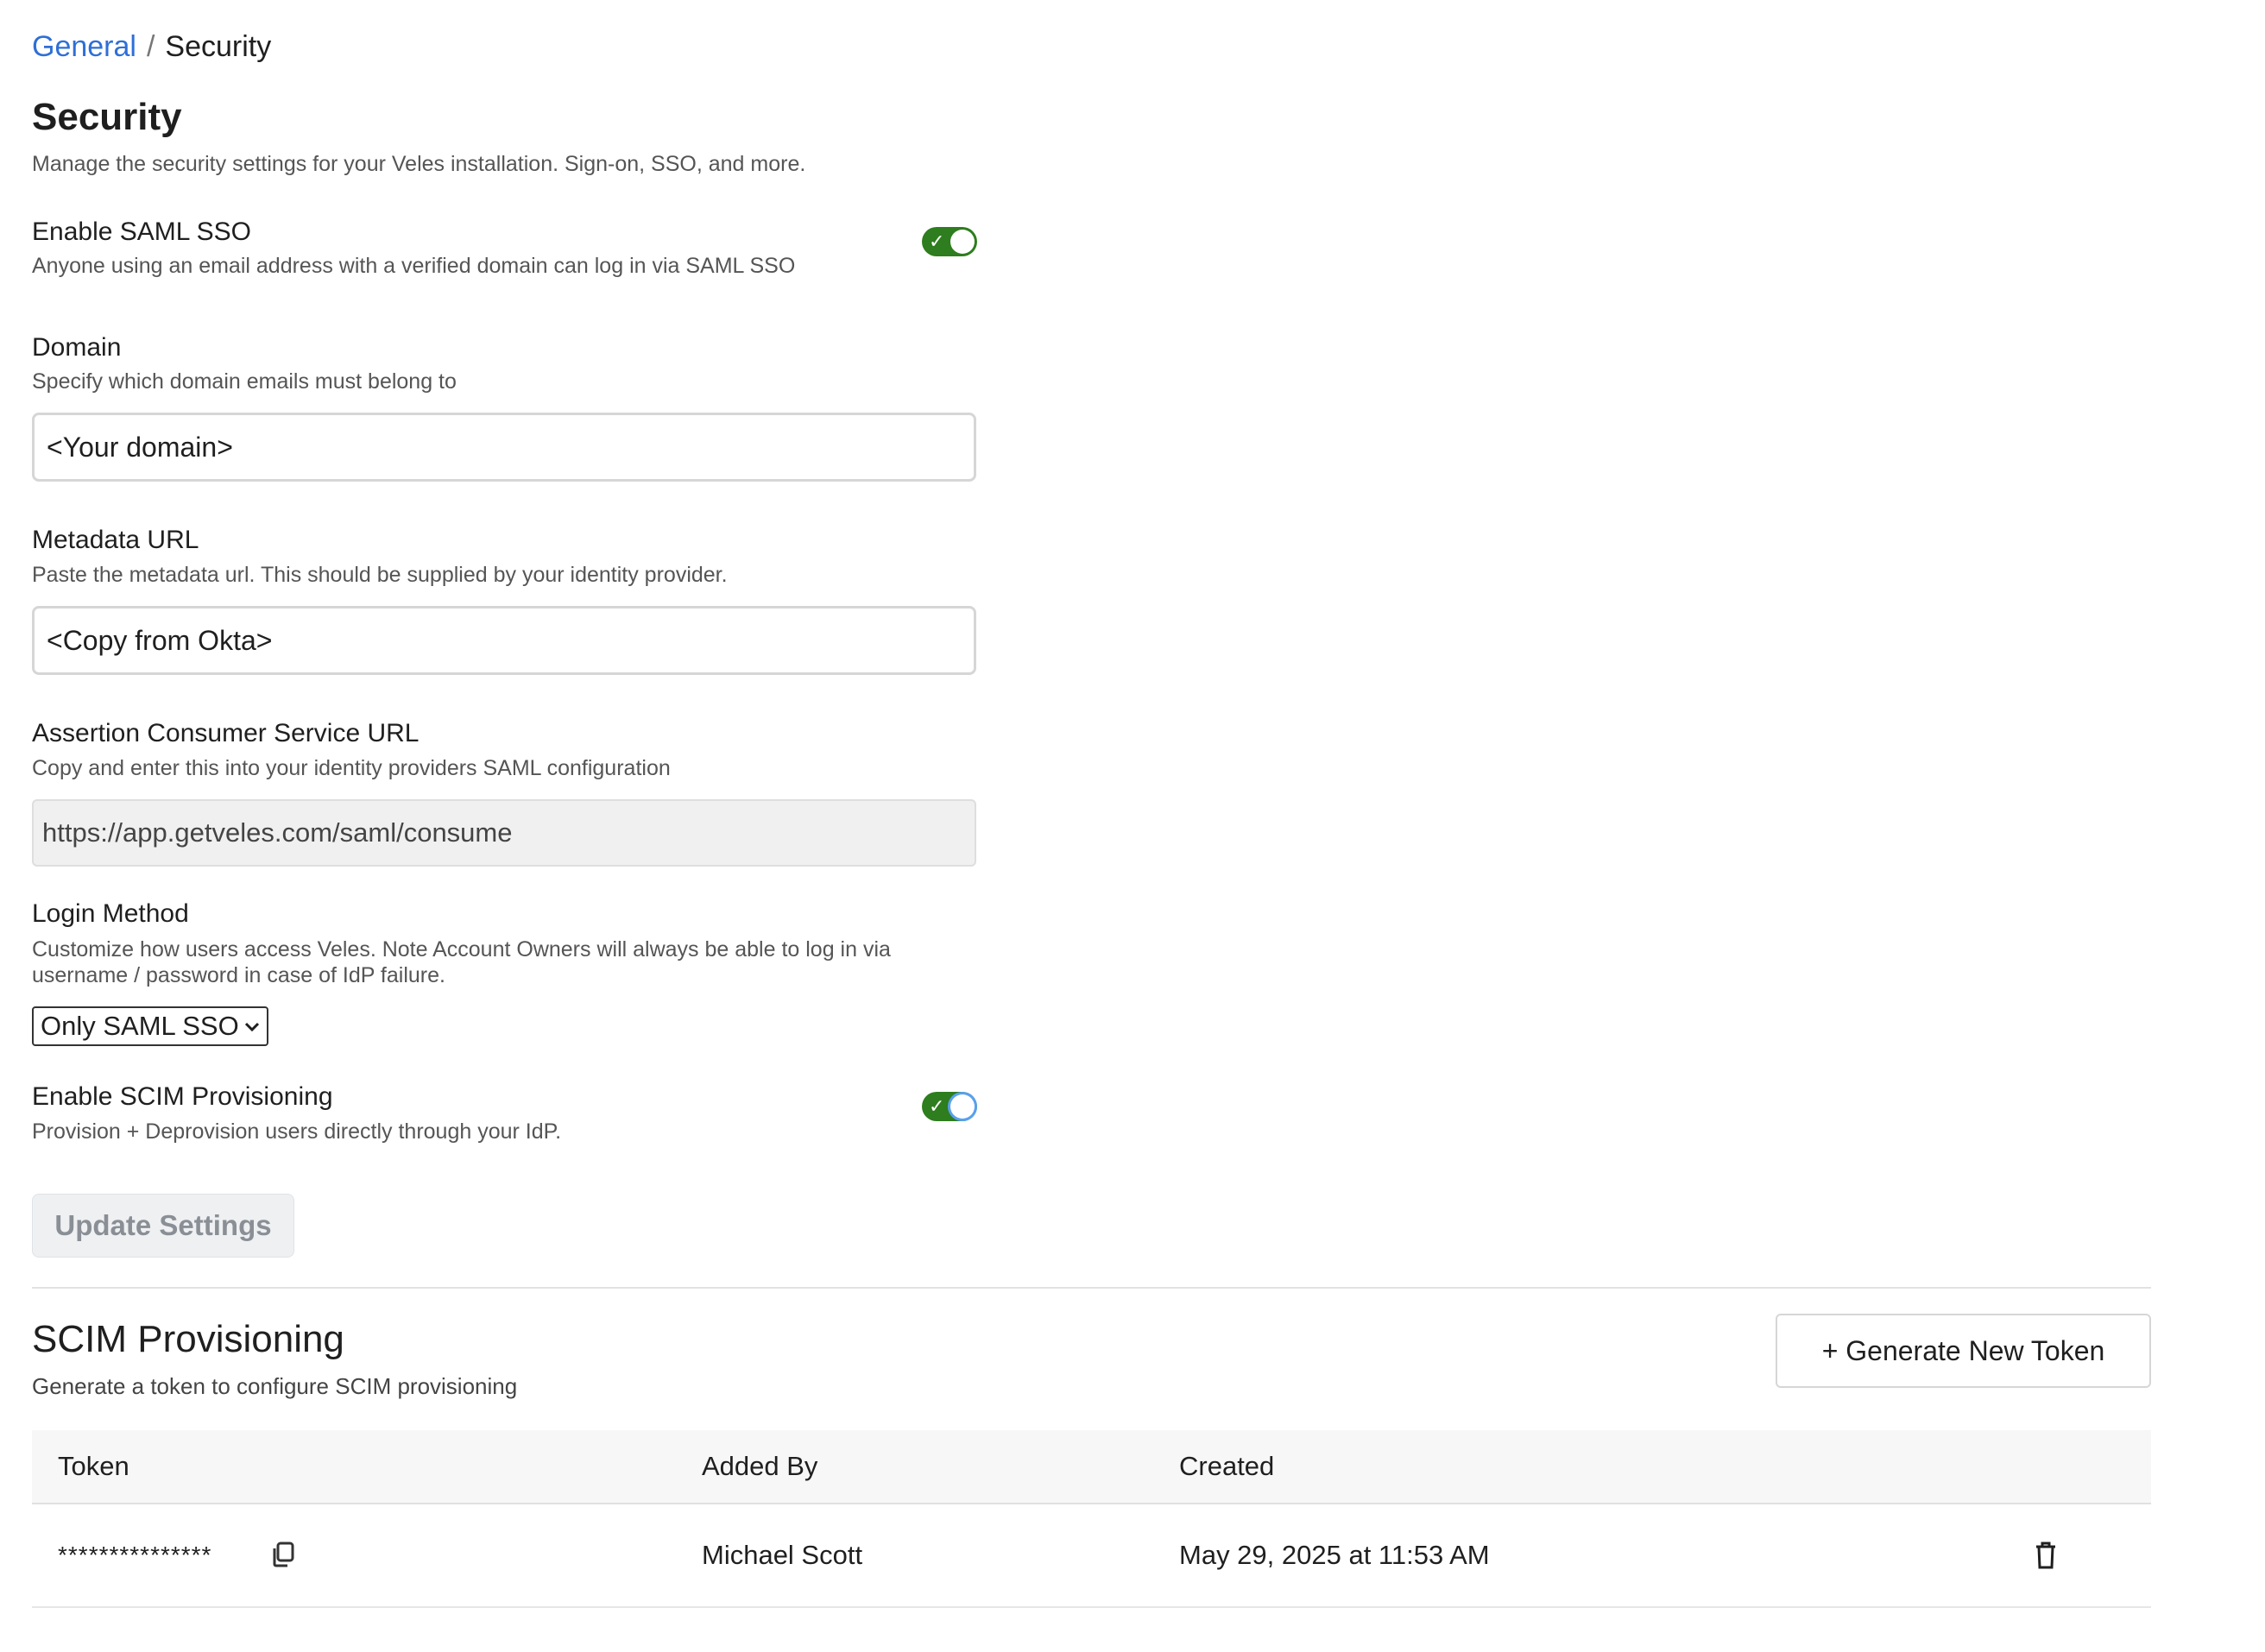 This screenshot has width=2265, height=1652. Describe the element at coordinates (252, 1028) in the screenshot. I see `chevron-down-icon` at that location.